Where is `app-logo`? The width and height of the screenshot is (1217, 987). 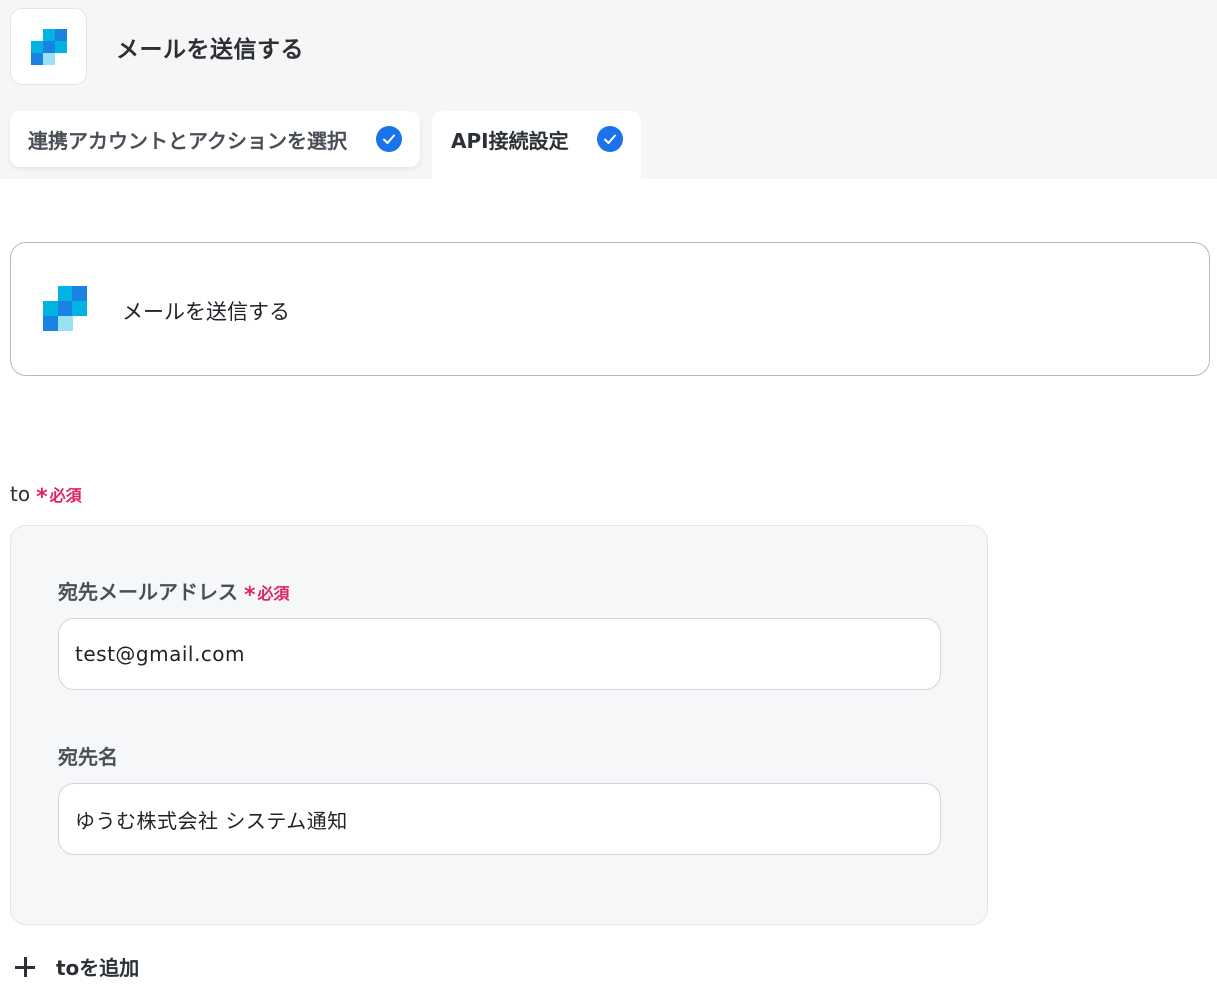
app-logo is located at coordinates (48, 46).